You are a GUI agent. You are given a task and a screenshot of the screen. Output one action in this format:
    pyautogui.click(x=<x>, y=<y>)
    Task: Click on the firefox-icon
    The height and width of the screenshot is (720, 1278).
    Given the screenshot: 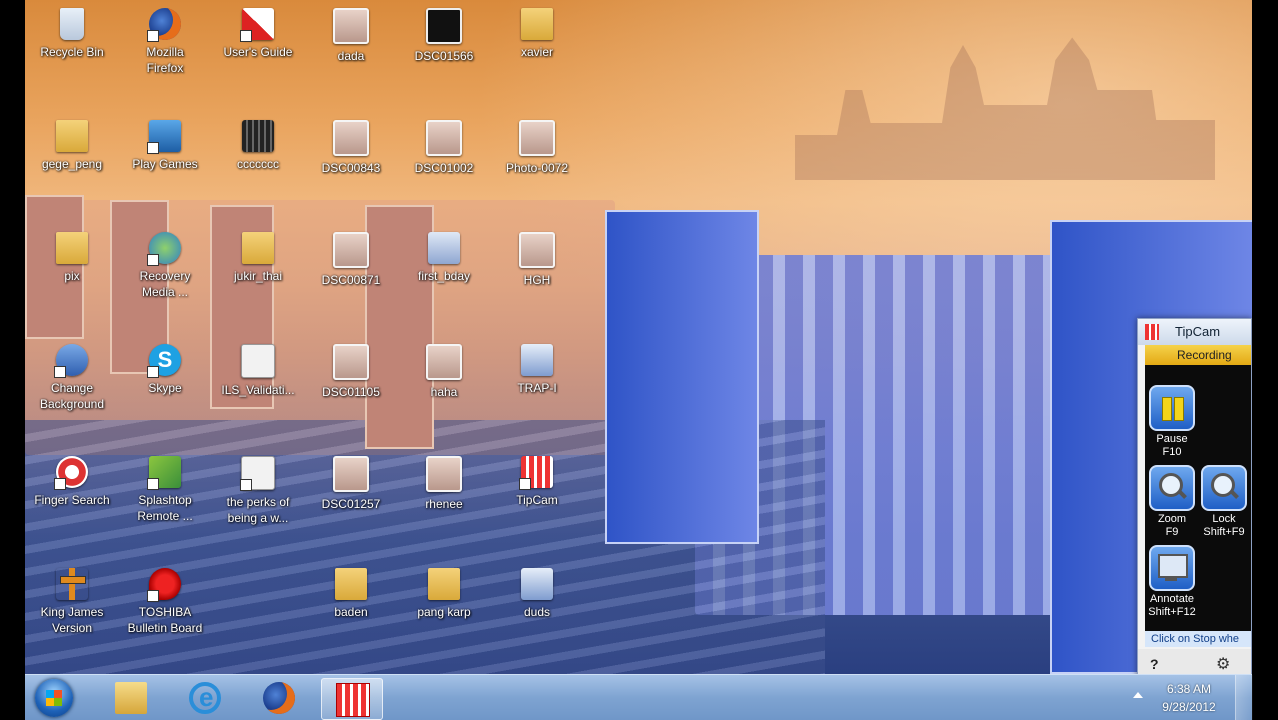 What is the action you would take?
    pyautogui.click(x=164, y=25)
    